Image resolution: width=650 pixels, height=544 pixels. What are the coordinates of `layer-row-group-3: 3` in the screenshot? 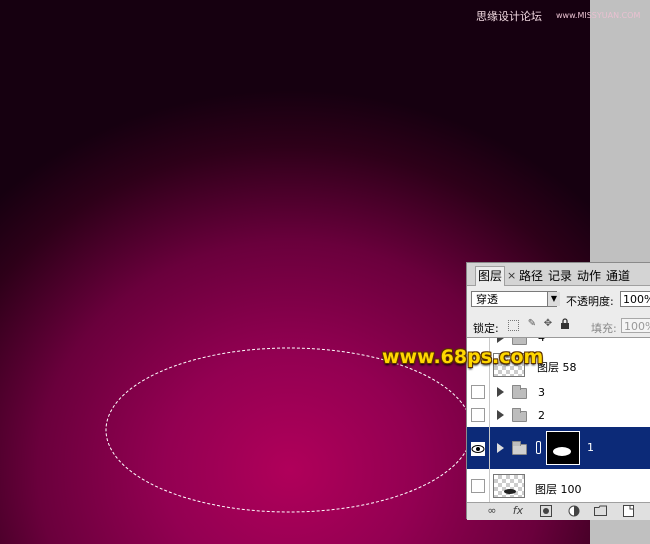 It's located at (558, 393).